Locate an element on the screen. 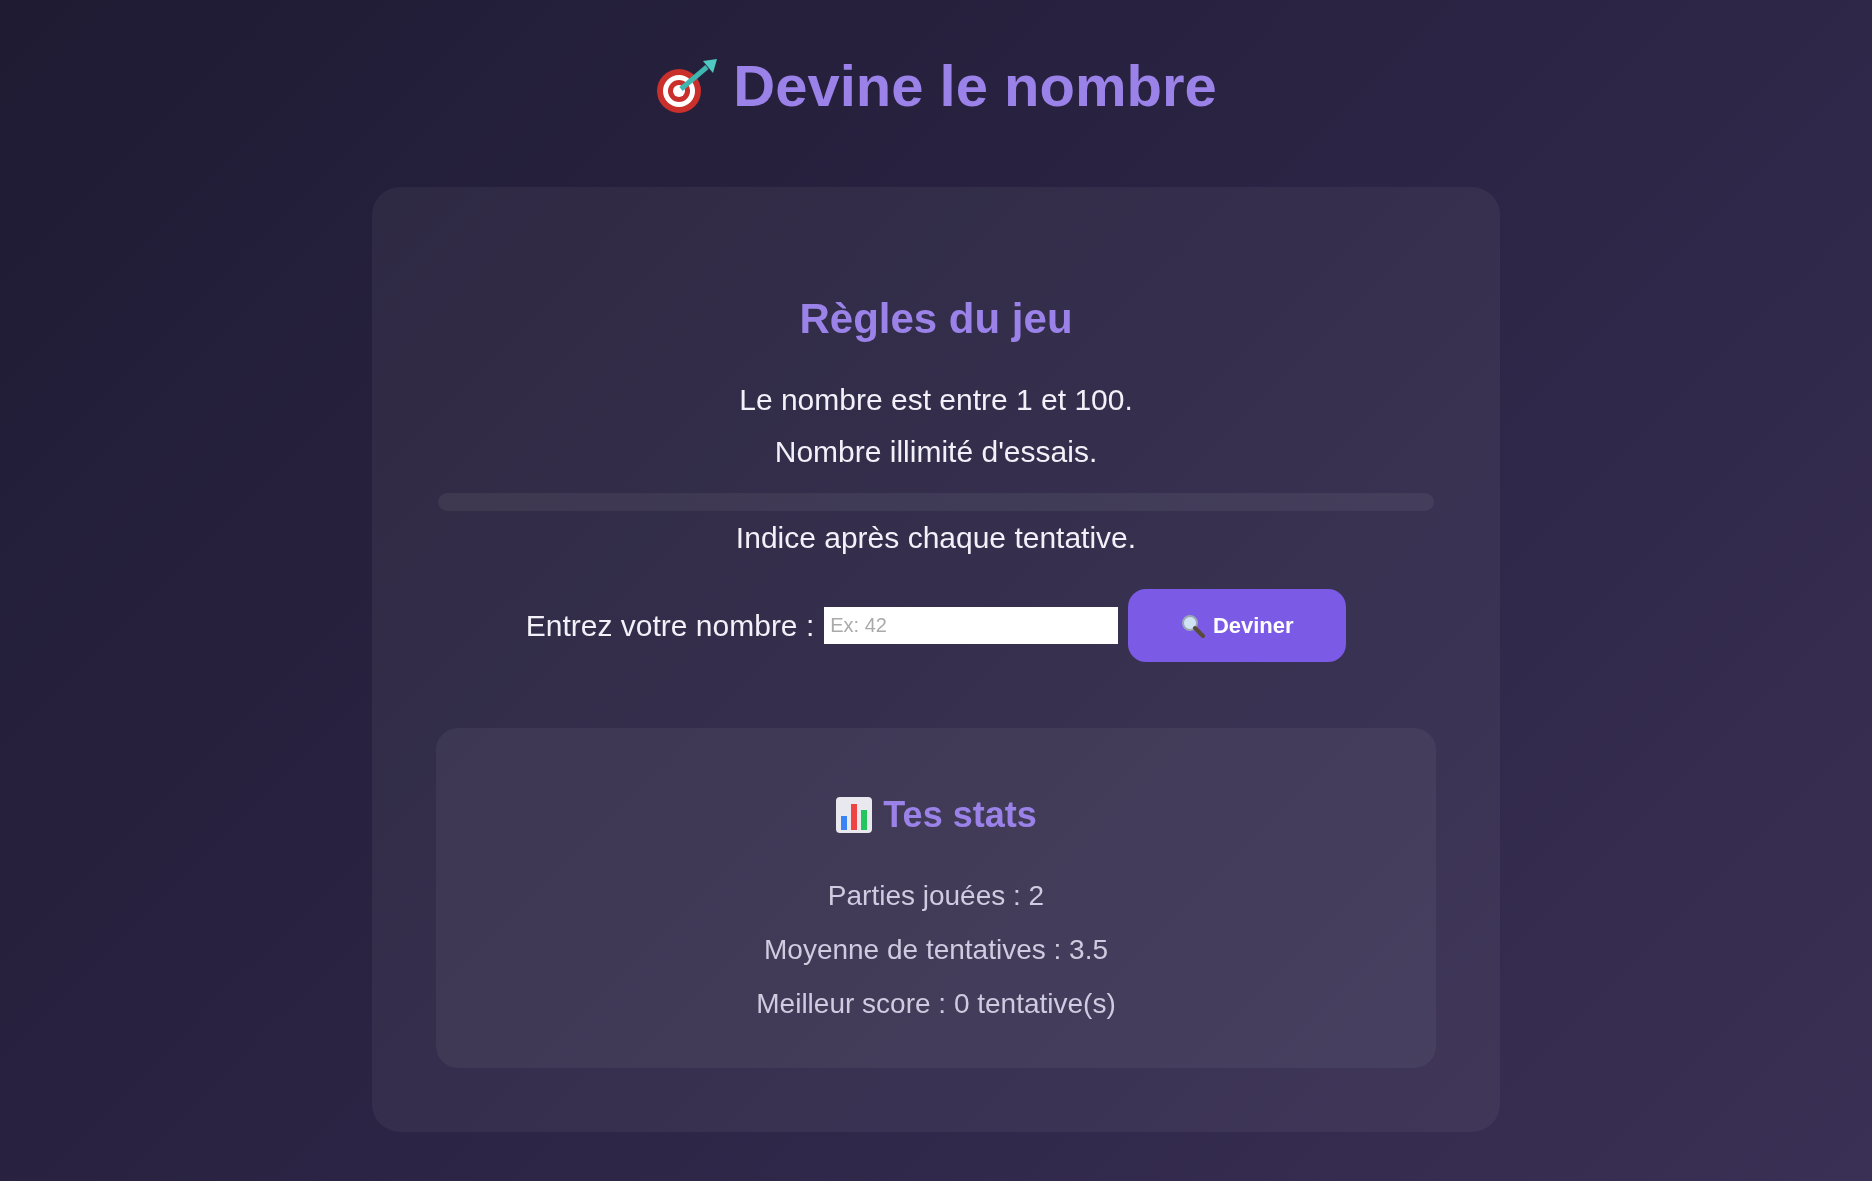 Image resolution: width=1872 pixels, height=1181 pixels. rule-text: Nombre illimité d'essais. is located at coordinates (936, 452).